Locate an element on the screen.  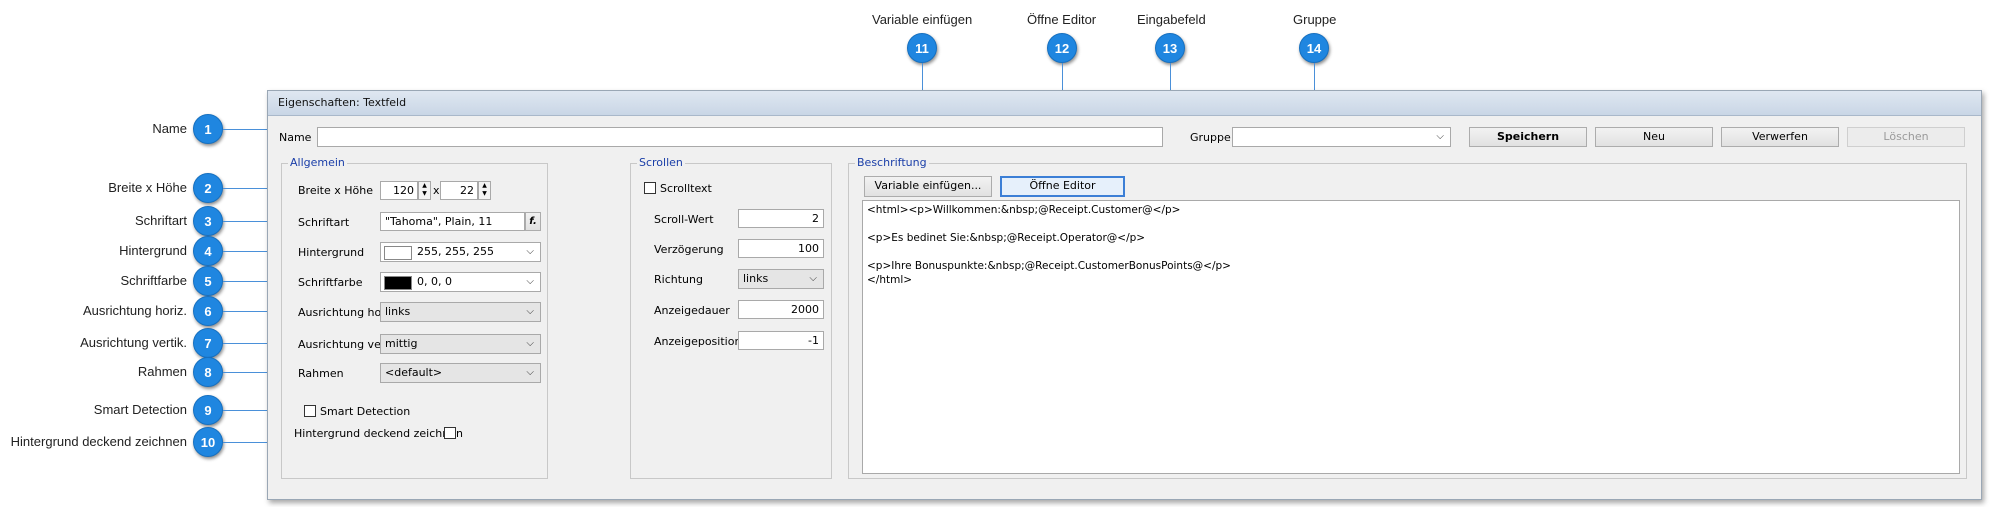
group-scrollen-title: Scrollen is located at coordinates (661, 162).